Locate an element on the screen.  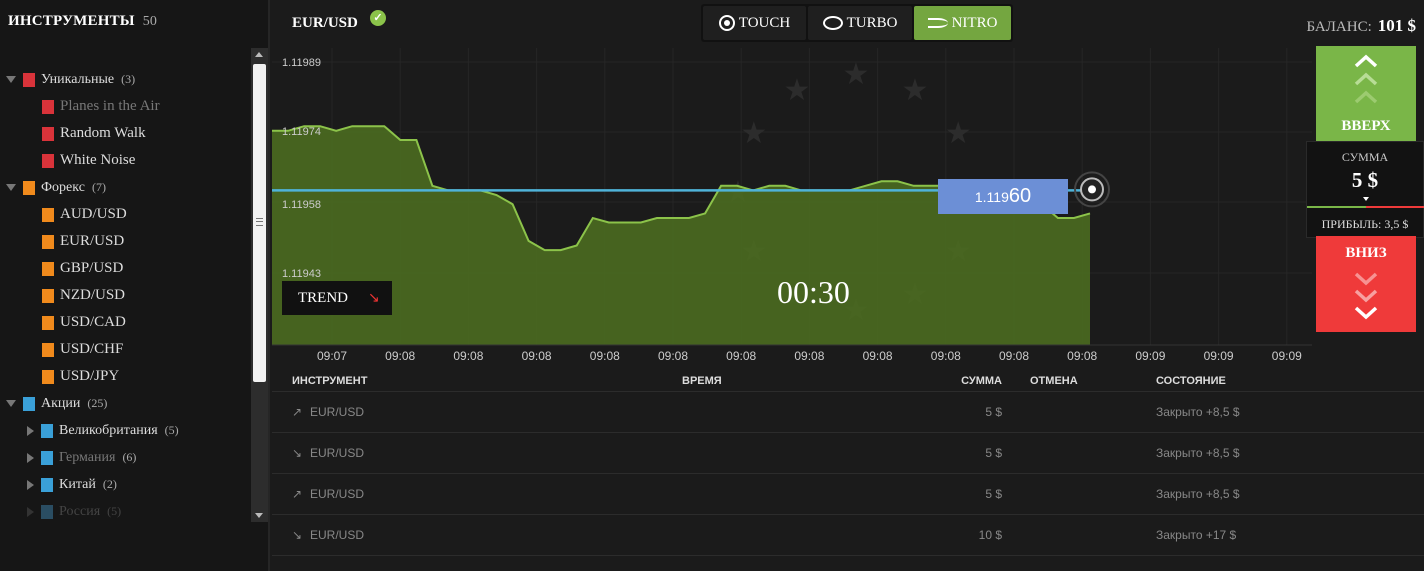
instrument-item: USD/CAD is located at coordinates (125, 322).